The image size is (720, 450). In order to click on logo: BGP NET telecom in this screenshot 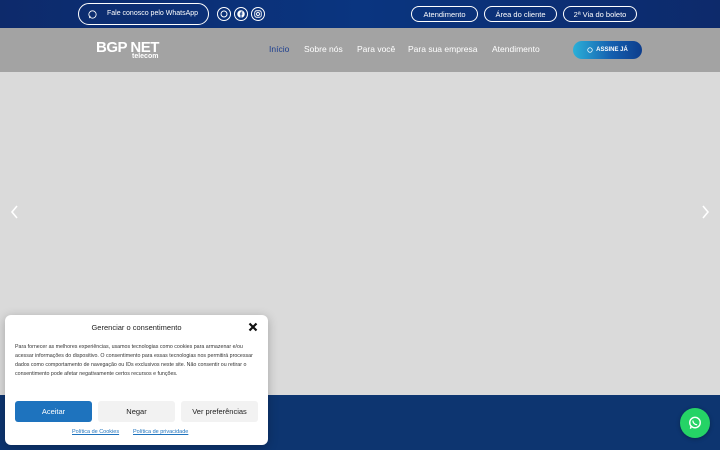, I will do `click(132, 51)`.